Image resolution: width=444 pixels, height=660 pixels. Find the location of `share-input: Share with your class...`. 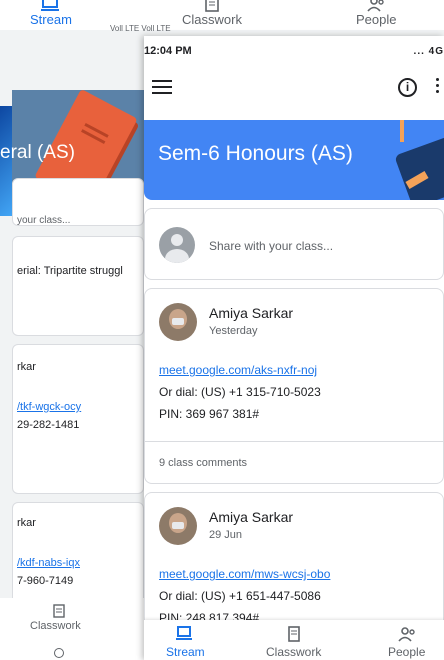

share-input: Share with your class... is located at coordinates (271, 246).